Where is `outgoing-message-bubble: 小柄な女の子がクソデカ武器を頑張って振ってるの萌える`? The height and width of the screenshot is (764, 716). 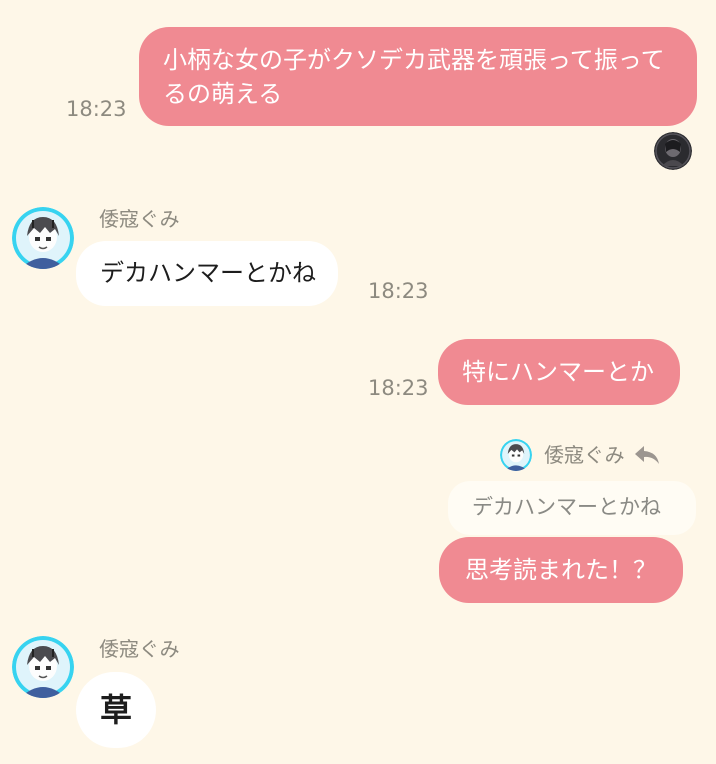
outgoing-message-bubble: 小柄な女の子がクソデカ武器を頑張って振ってるの萌える is located at coordinates (418, 76).